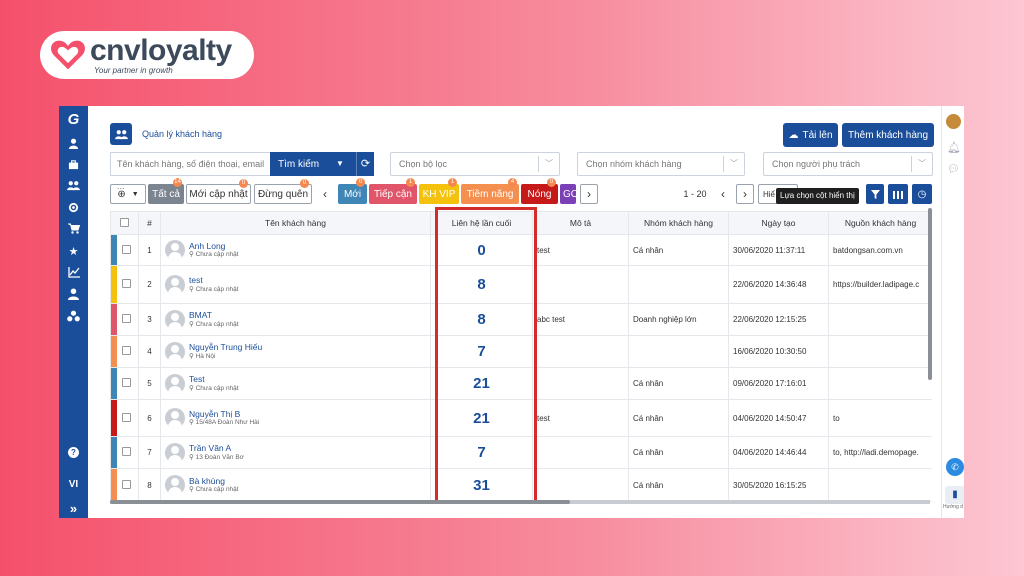 Image resolution: width=1024 pixels, height=576 pixels. I want to click on customer-name: Anh Long, so click(214, 246).